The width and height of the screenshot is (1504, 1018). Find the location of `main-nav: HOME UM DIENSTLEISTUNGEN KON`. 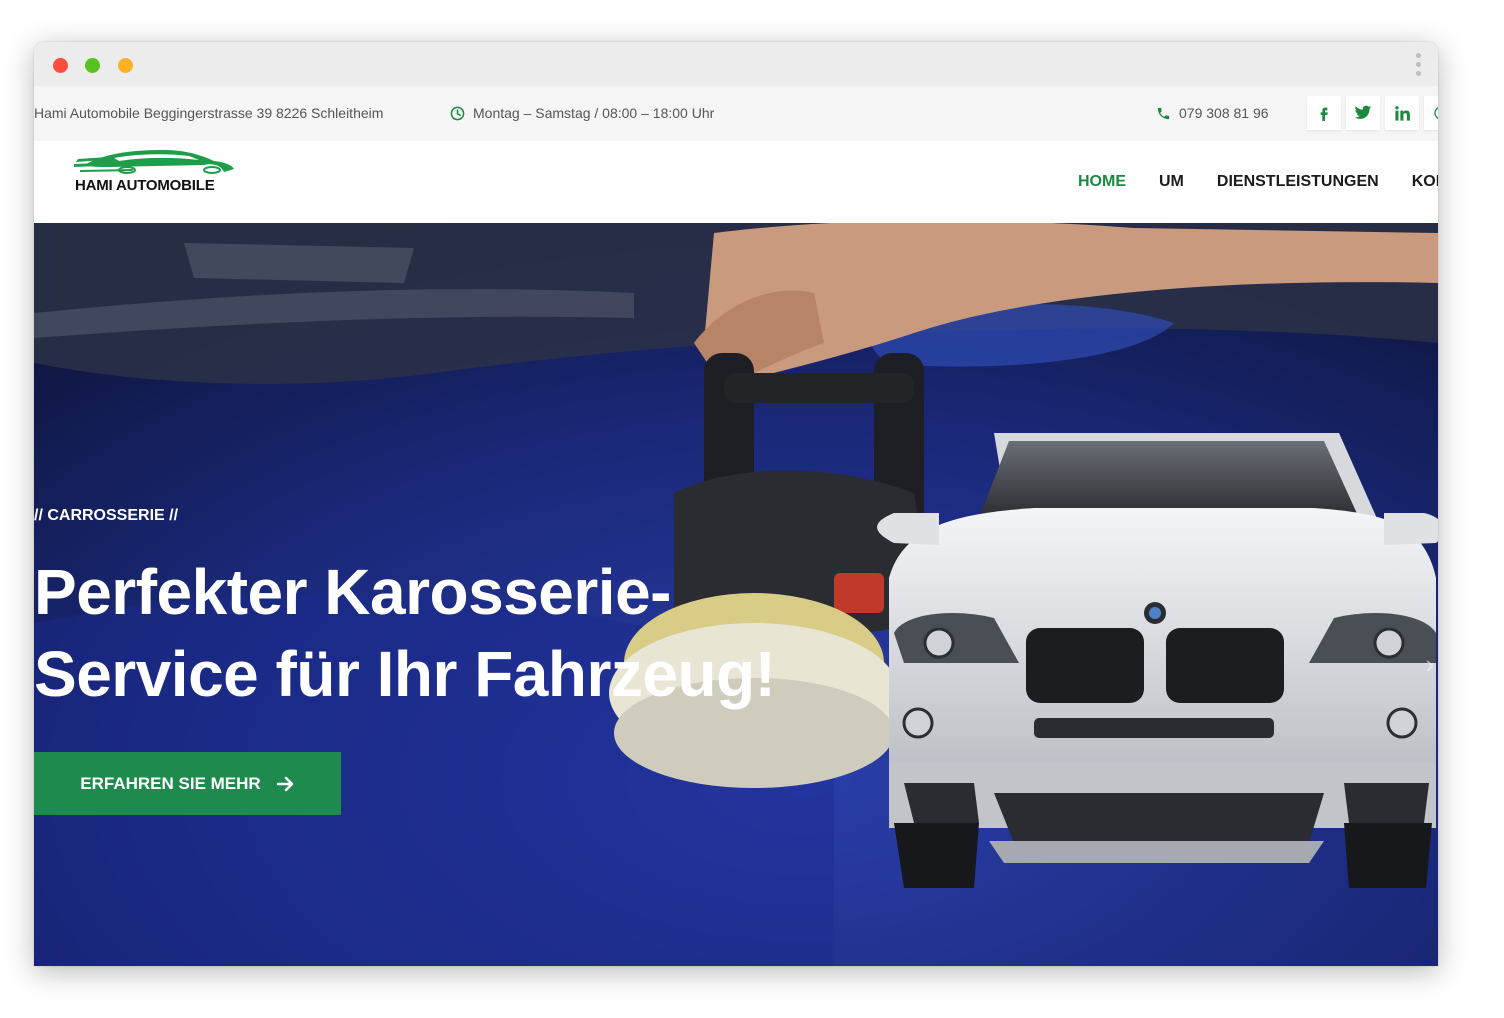

main-nav: HOME UM DIENSTLEISTUNGEN KON is located at coordinates (1258, 182).